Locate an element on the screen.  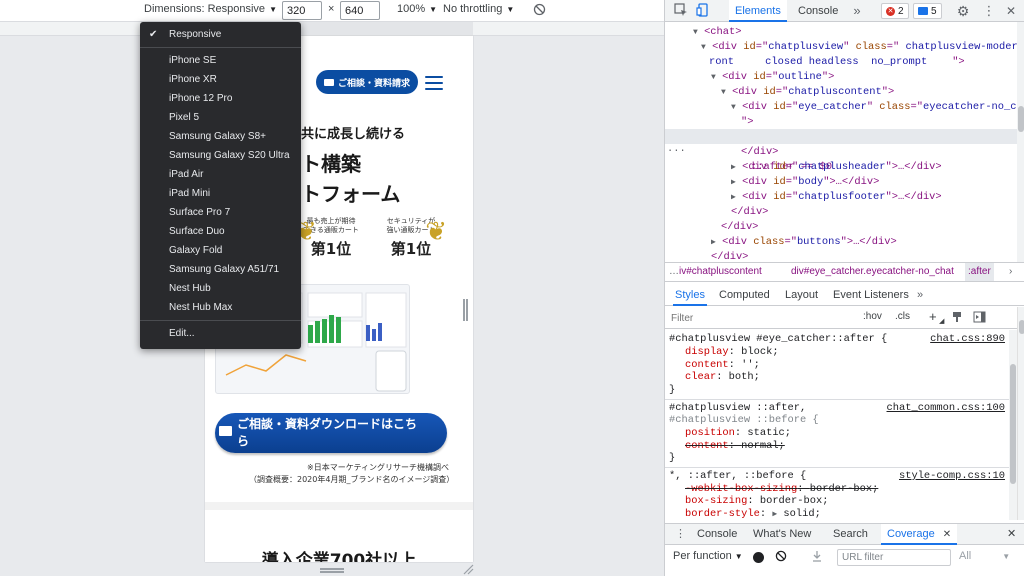
rule-selector: #chatplusview #eye_catcher::after { is located at coordinates (778, 339).